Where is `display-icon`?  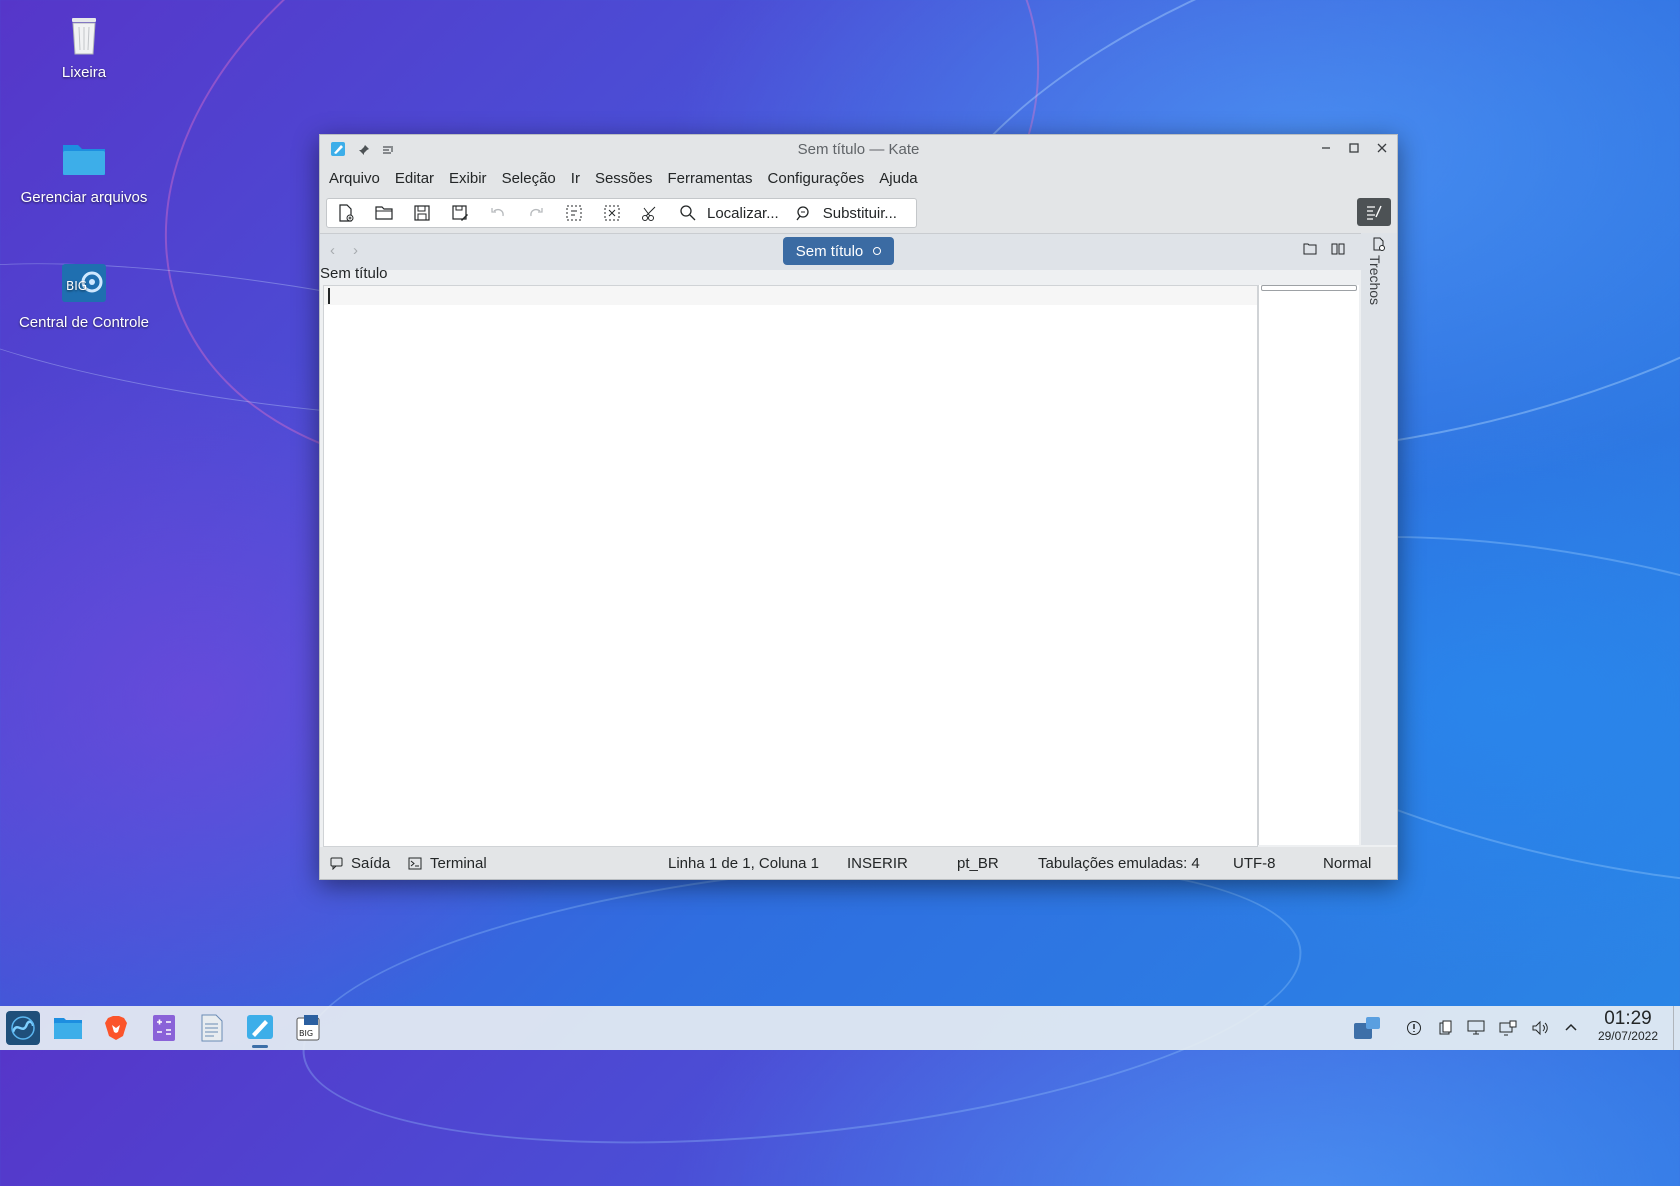
display-icon is located at coordinates (1476, 1028).